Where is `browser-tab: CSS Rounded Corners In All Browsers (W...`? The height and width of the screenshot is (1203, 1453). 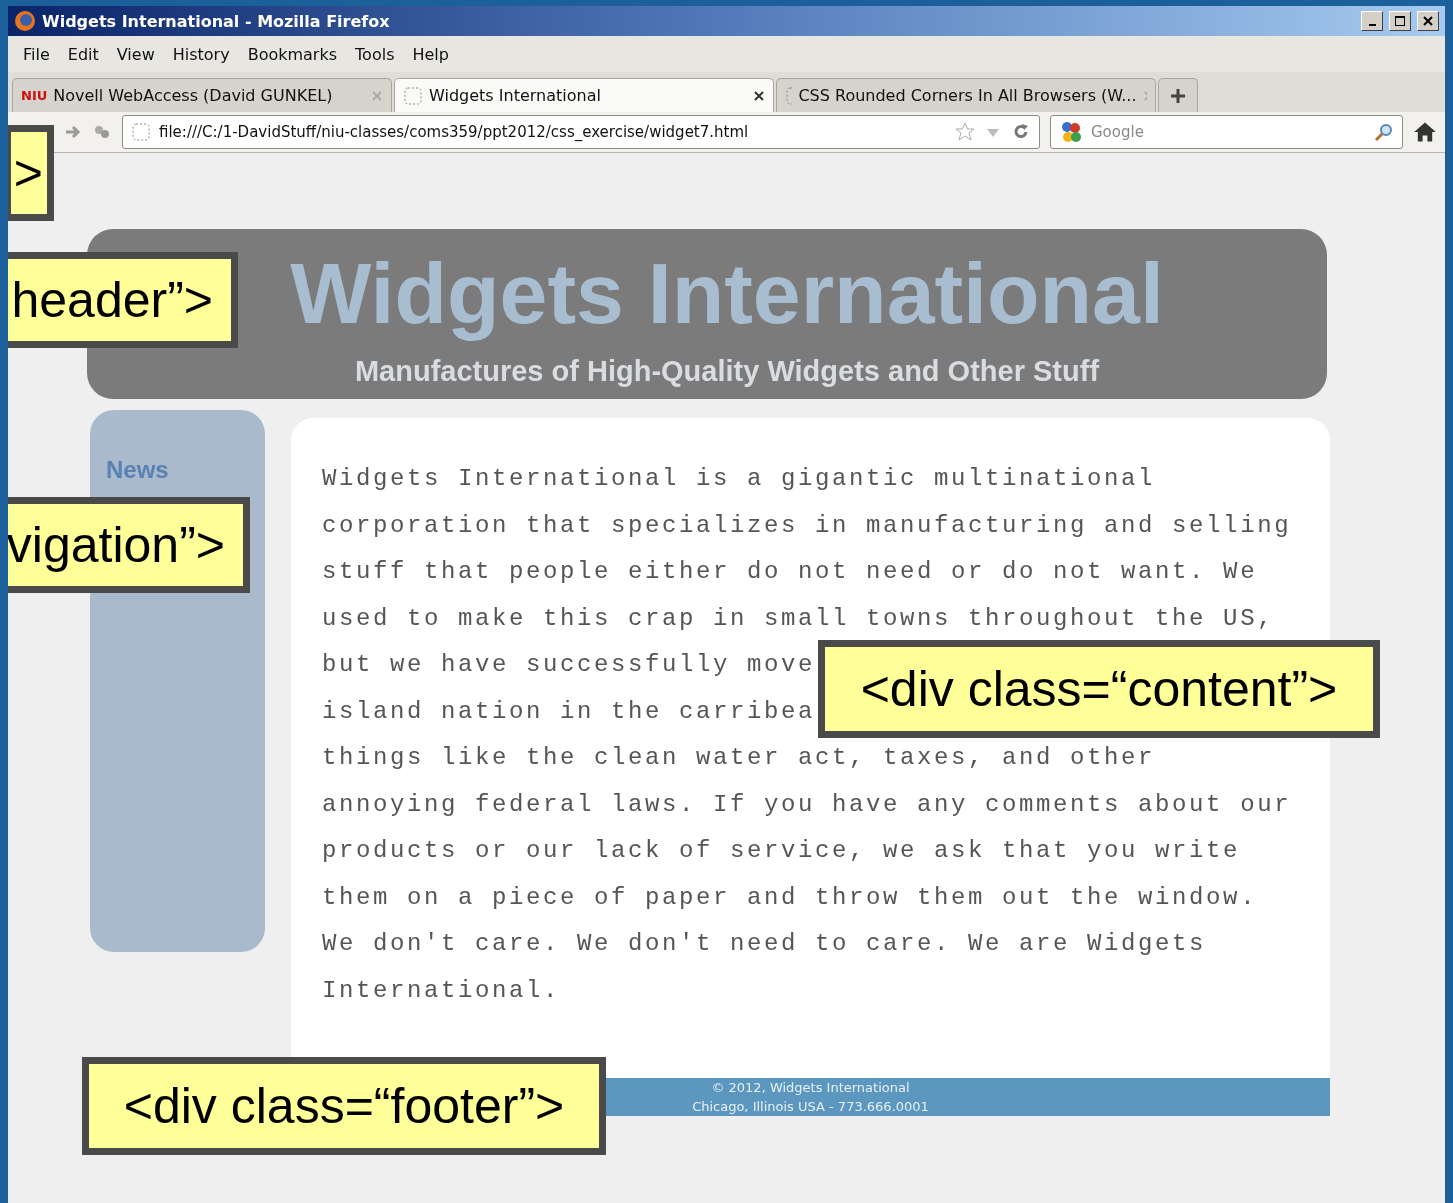
browser-tab: CSS Rounded Corners In All Browsers (W... is located at coordinates (966, 95).